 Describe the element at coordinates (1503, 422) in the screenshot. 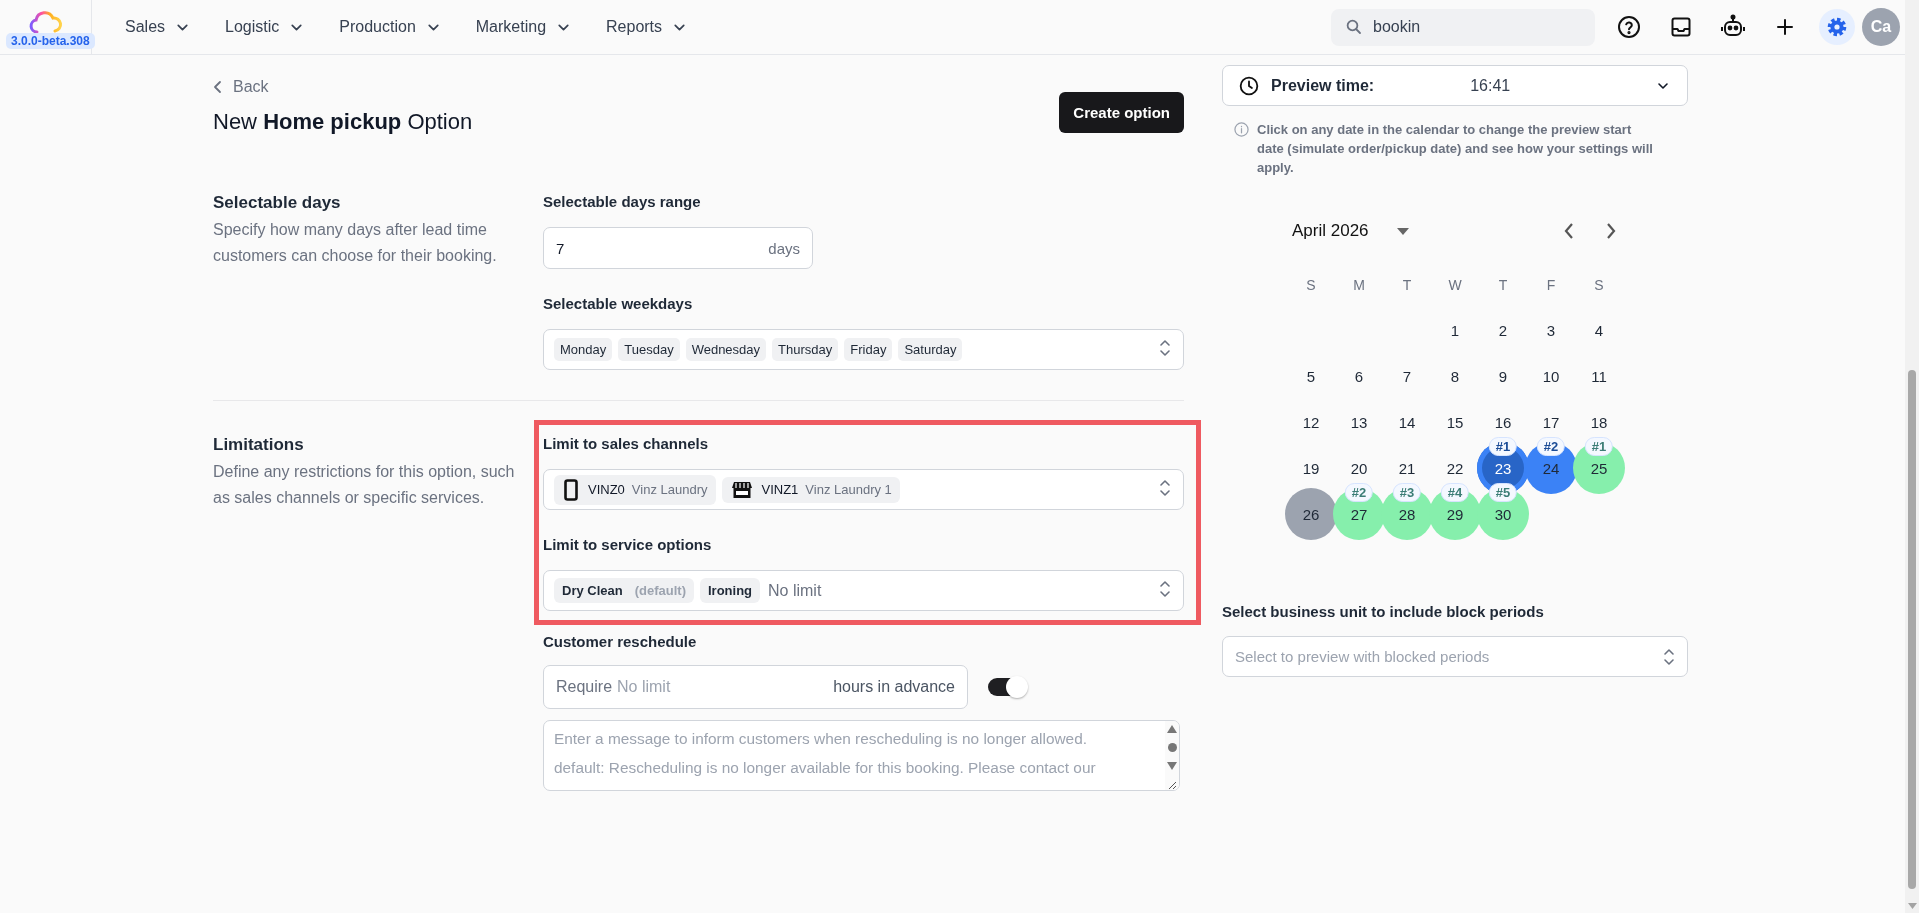

I see `calendar-day: 16` at that location.